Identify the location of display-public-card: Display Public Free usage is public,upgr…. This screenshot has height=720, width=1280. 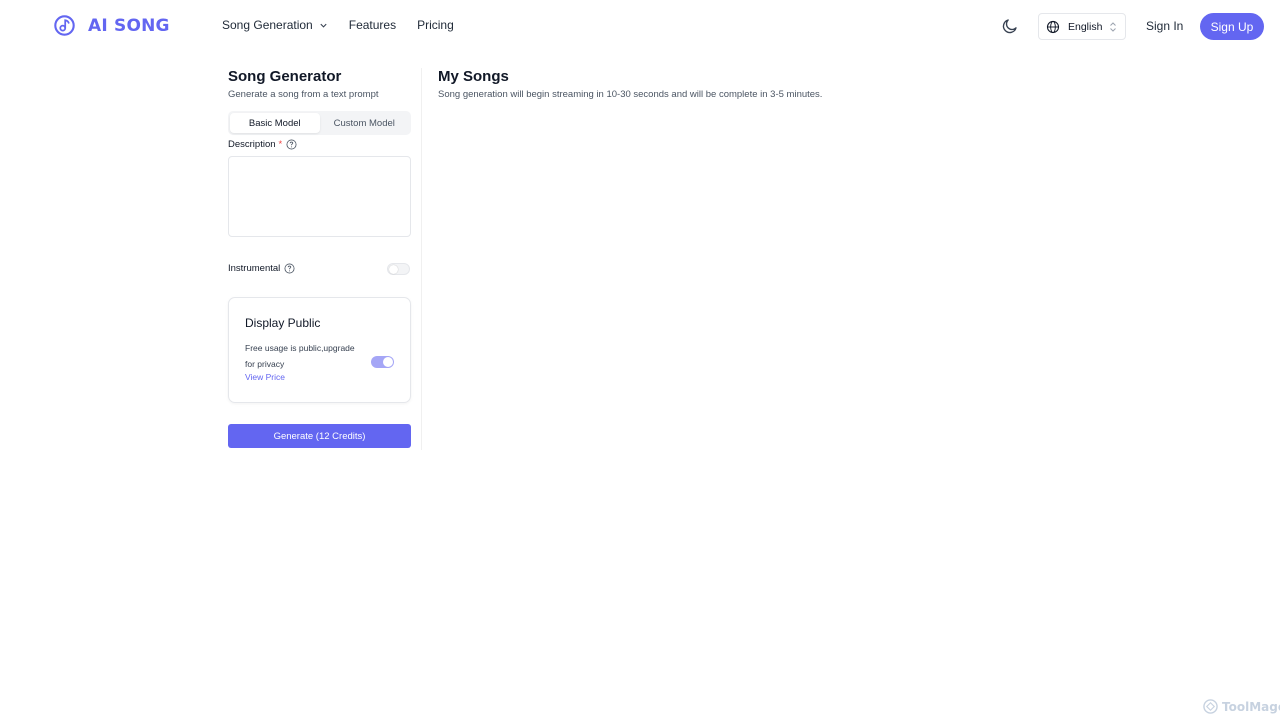
(319, 350).